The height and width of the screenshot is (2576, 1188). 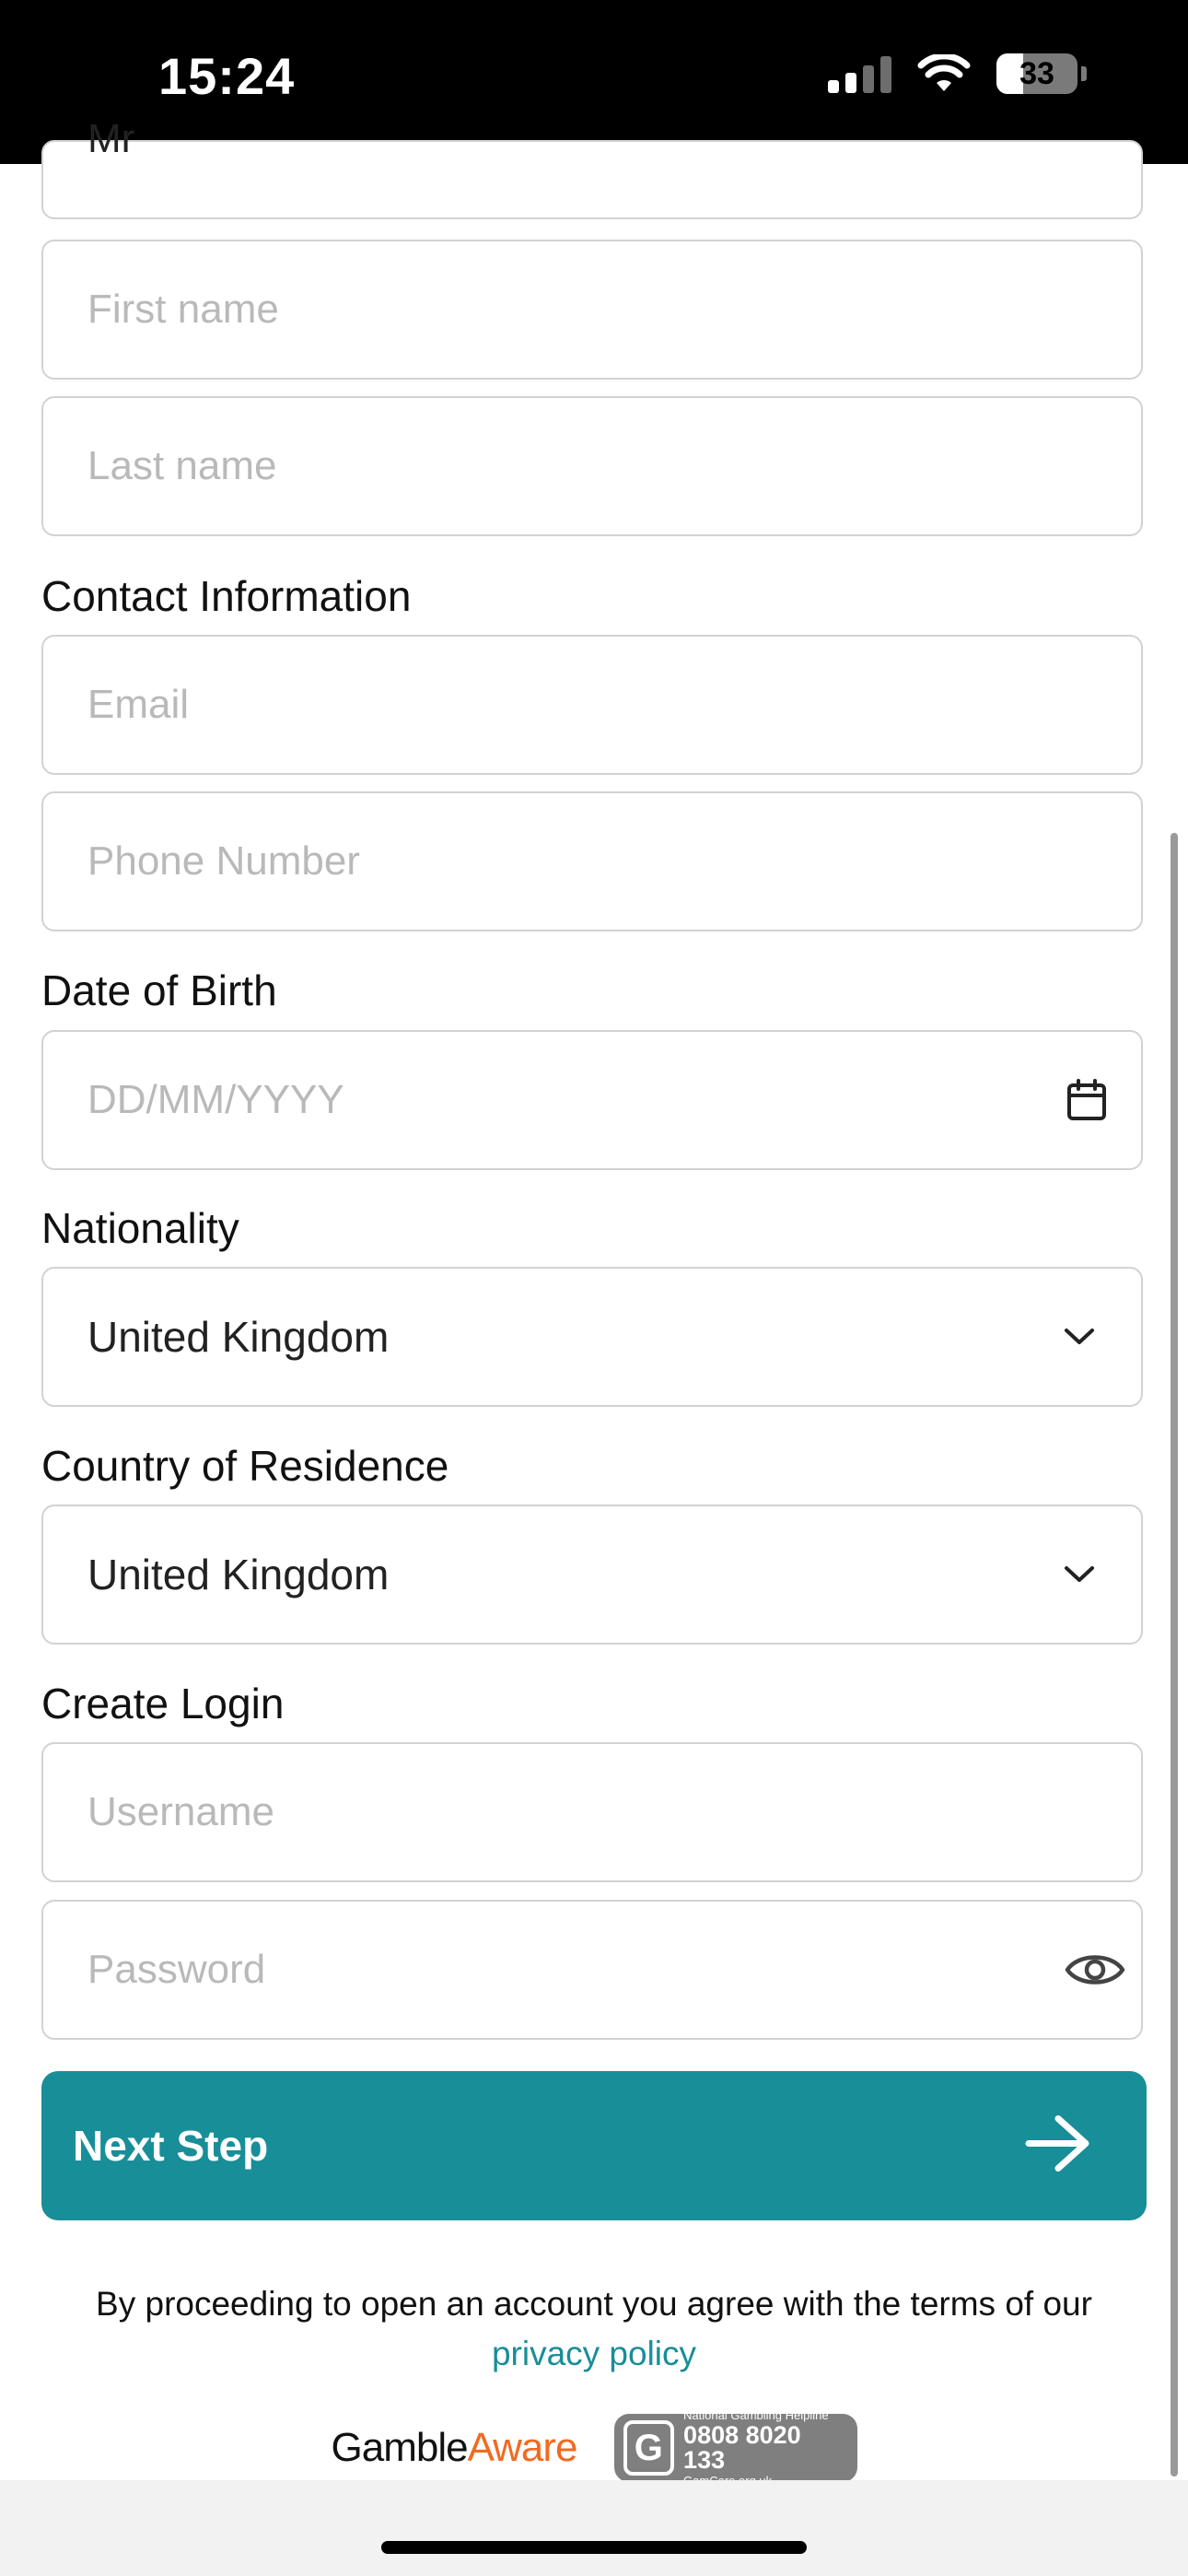 What do you see at coordinates (592, 1970) in the screenshot?
I see `password-input: Password` at bounding box center [592, 1970].